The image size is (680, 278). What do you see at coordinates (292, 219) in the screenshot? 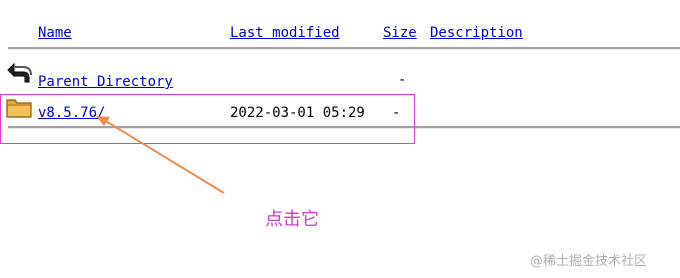
I see `annotation-text: 点击它` at bounding box center [292, 219].